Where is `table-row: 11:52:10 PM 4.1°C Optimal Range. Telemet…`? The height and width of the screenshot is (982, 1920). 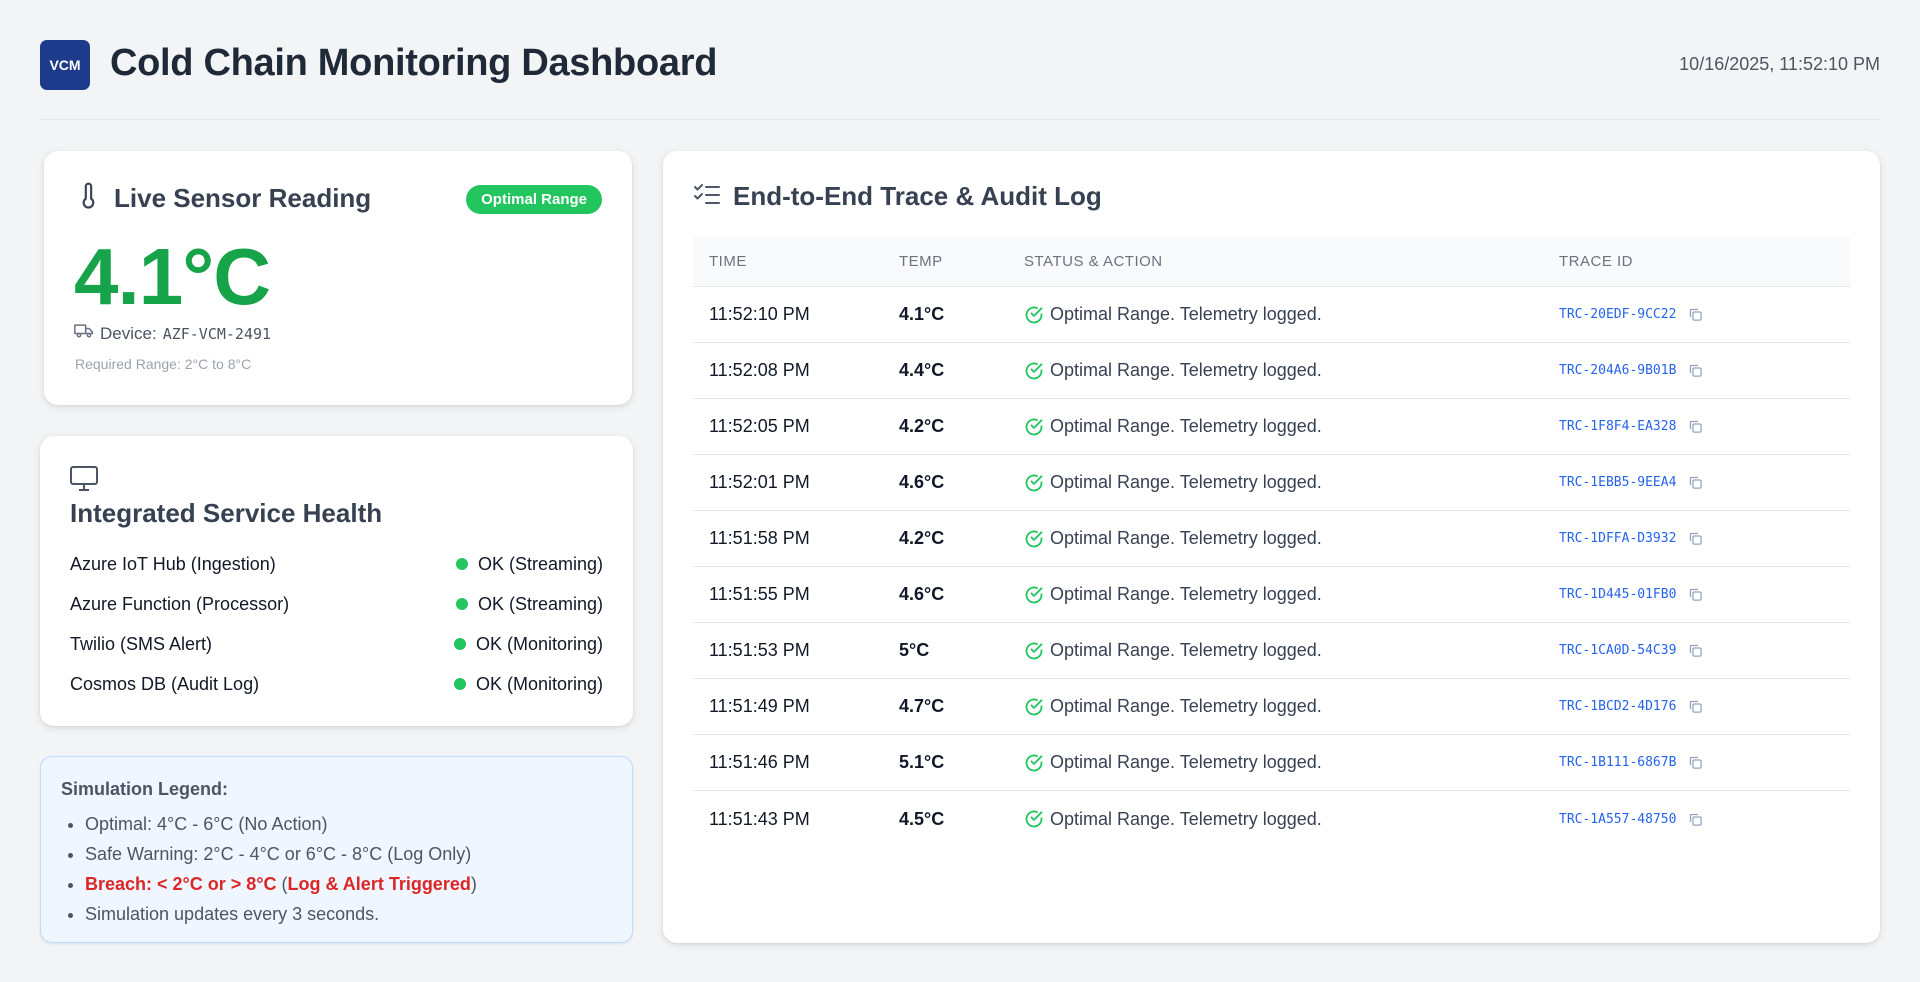
table-row: 11:52:10 PM 4.1°C Optimal Range. Telemet… is located at coordinates (1271, 315).